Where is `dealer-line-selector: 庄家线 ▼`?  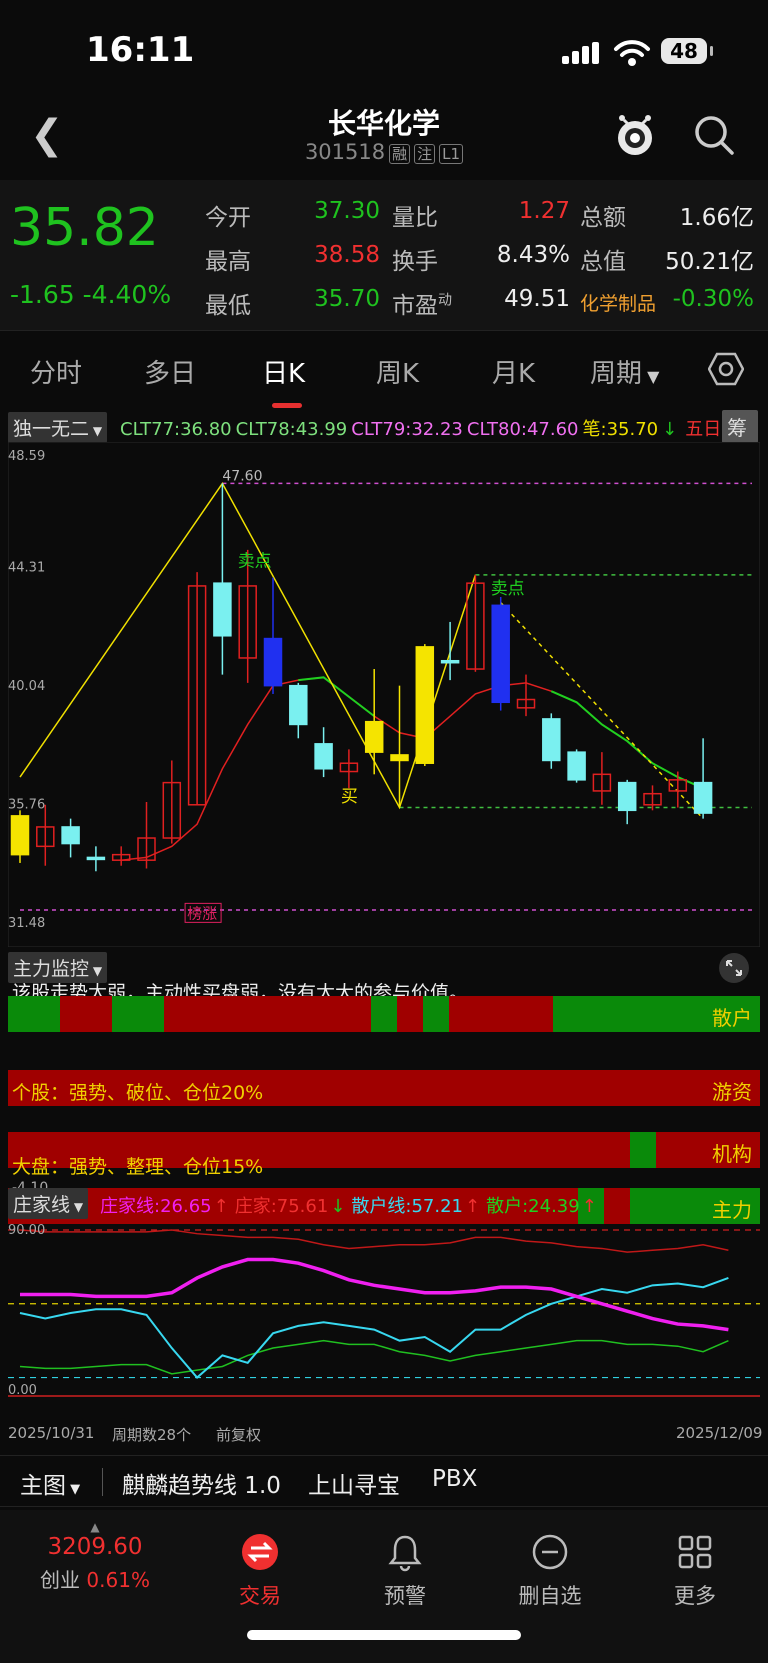
dealer-line-selector: 庄家线 ▼ is located at coordinates (48, 1203).